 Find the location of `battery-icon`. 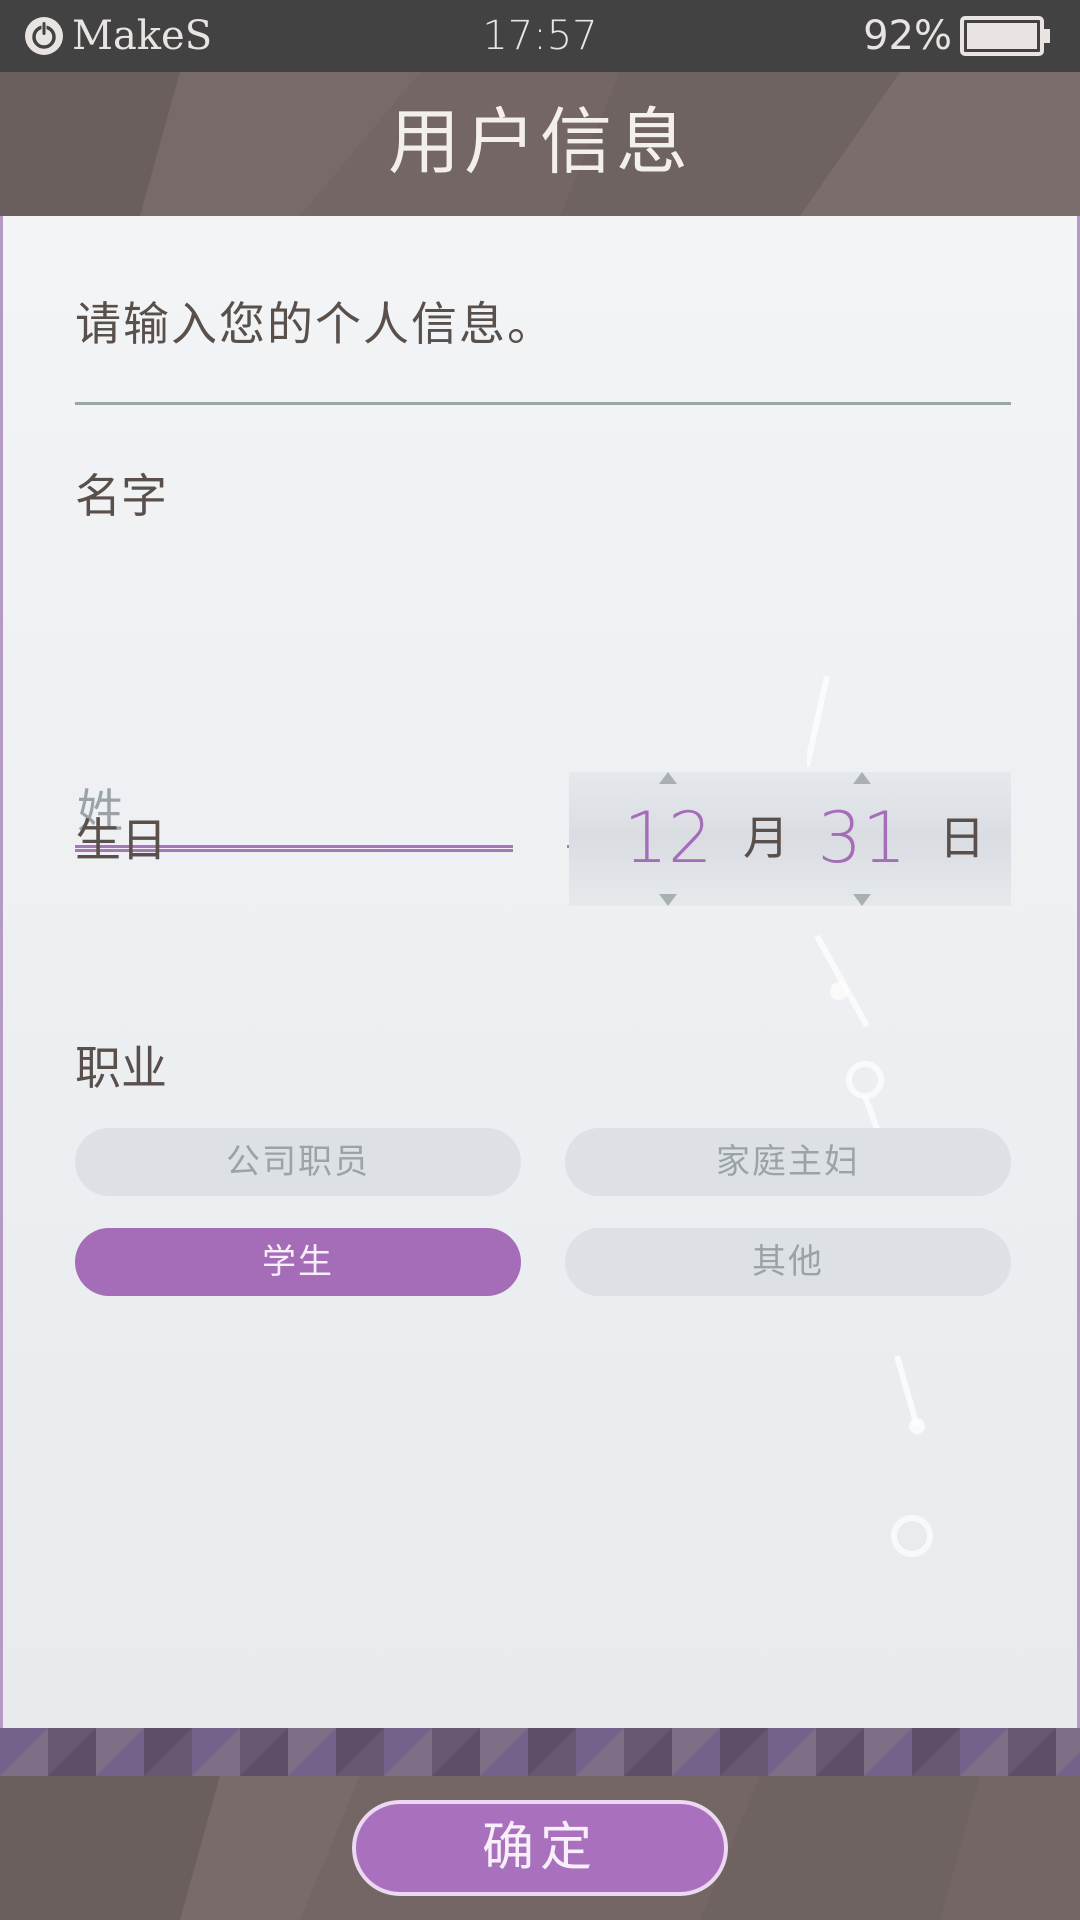

battery-icon is located at coordinates (1005, 36).